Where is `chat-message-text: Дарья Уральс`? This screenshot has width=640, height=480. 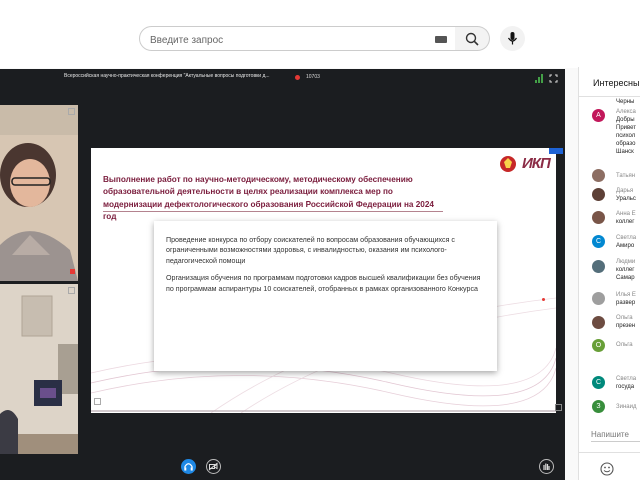 chat-message-text: Дарья Уральс is located at coordinates (626, 195).